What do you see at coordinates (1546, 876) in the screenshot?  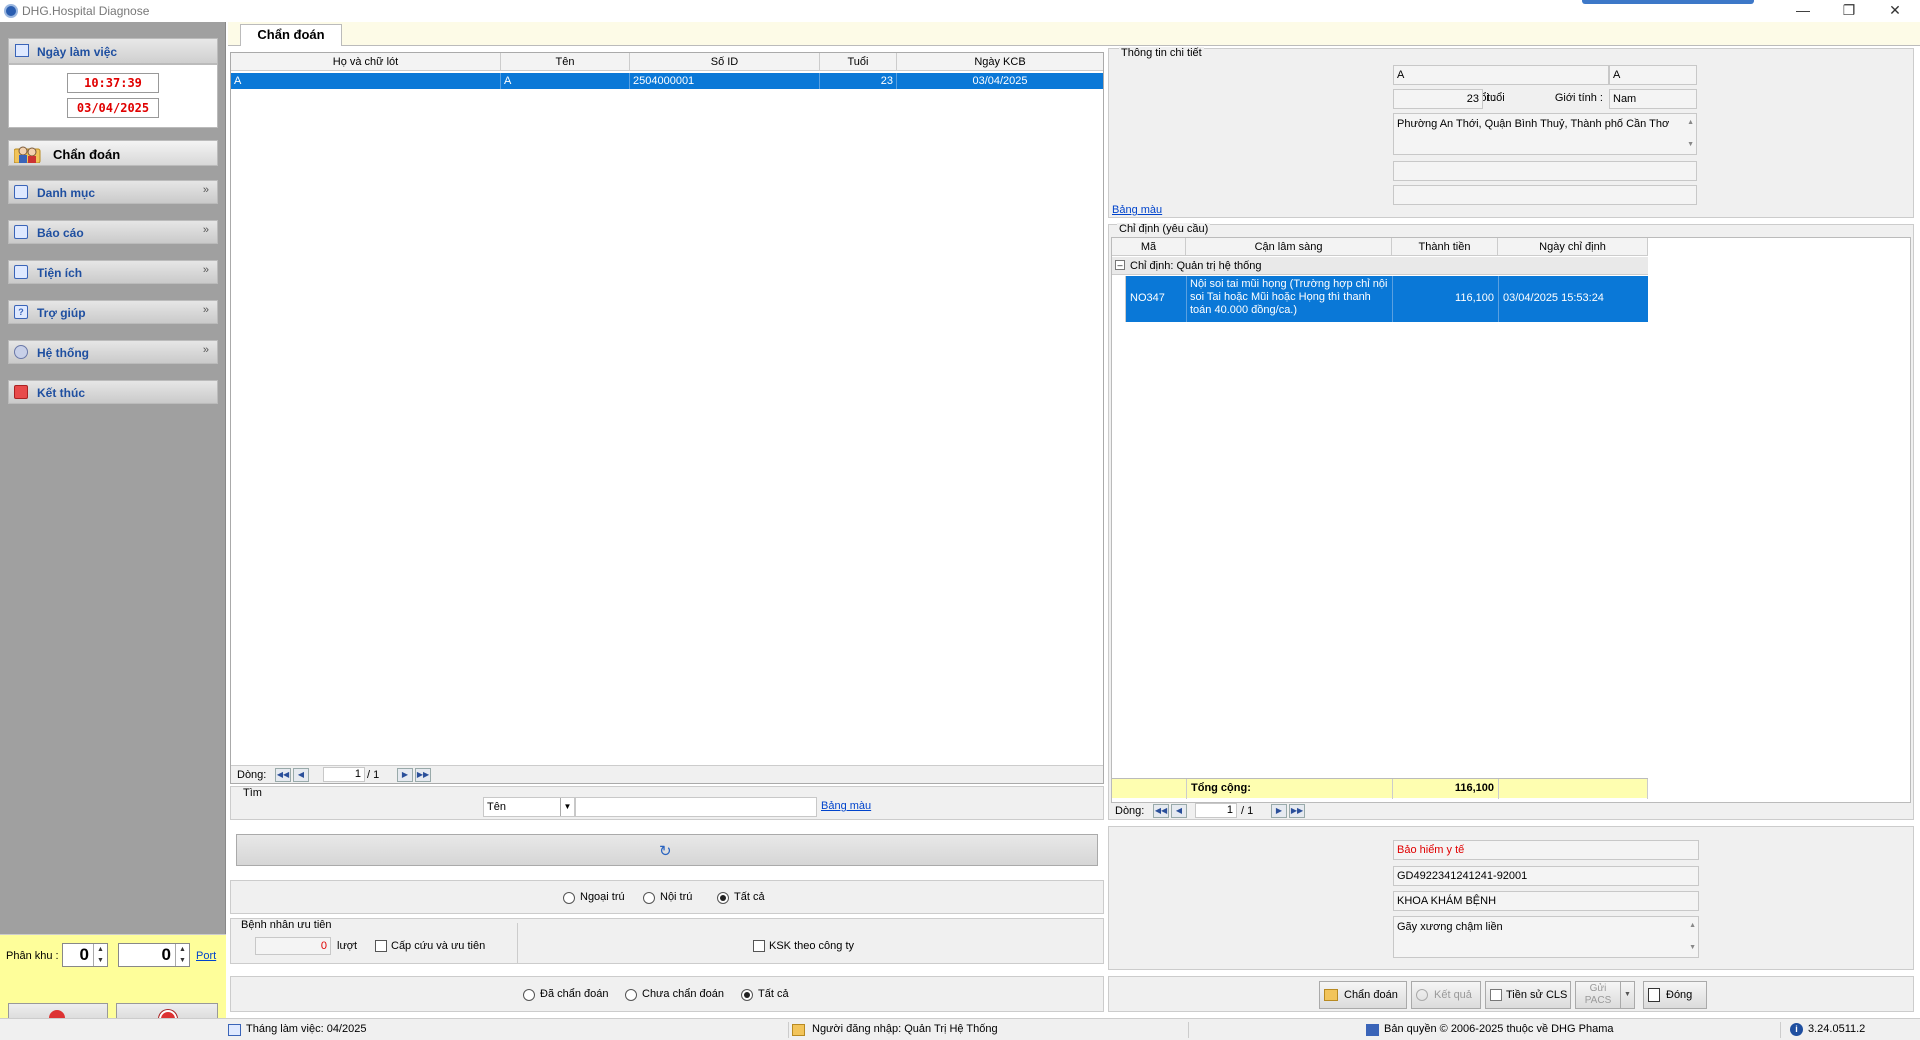 I see `card-field: GD4922341241241-92001` at bounding box center [1546, 876].